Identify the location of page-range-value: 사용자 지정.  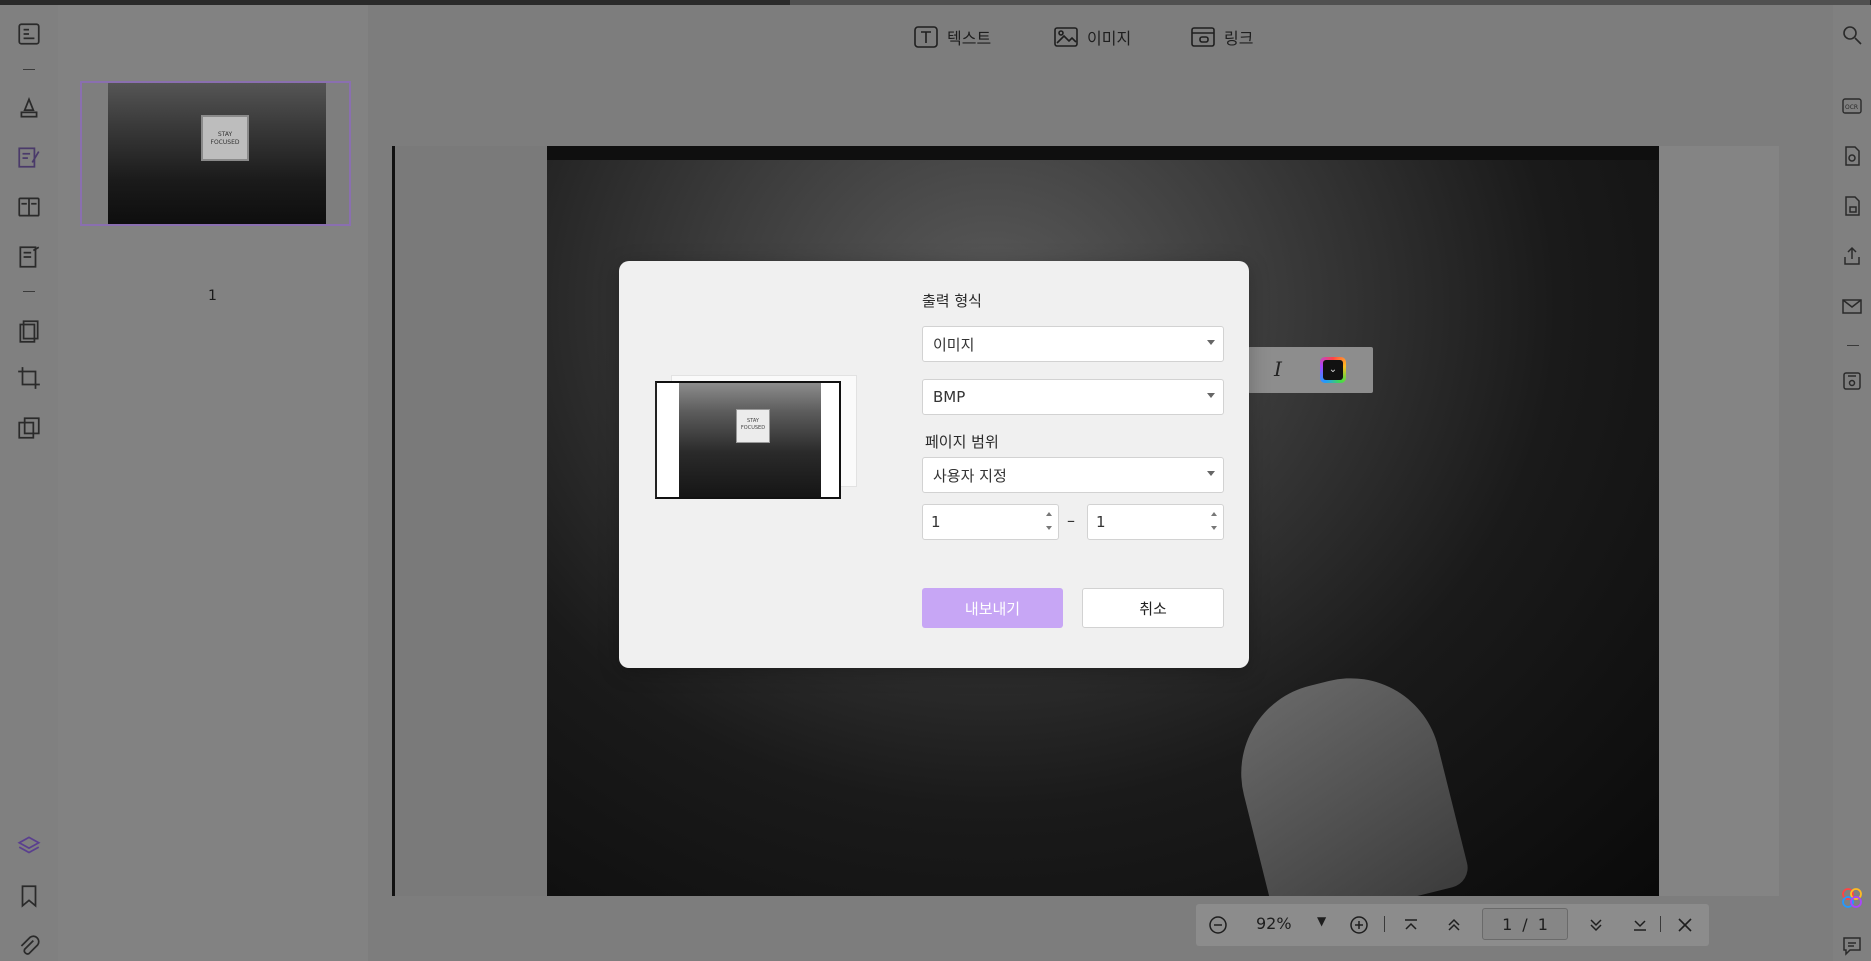
(970, 475).